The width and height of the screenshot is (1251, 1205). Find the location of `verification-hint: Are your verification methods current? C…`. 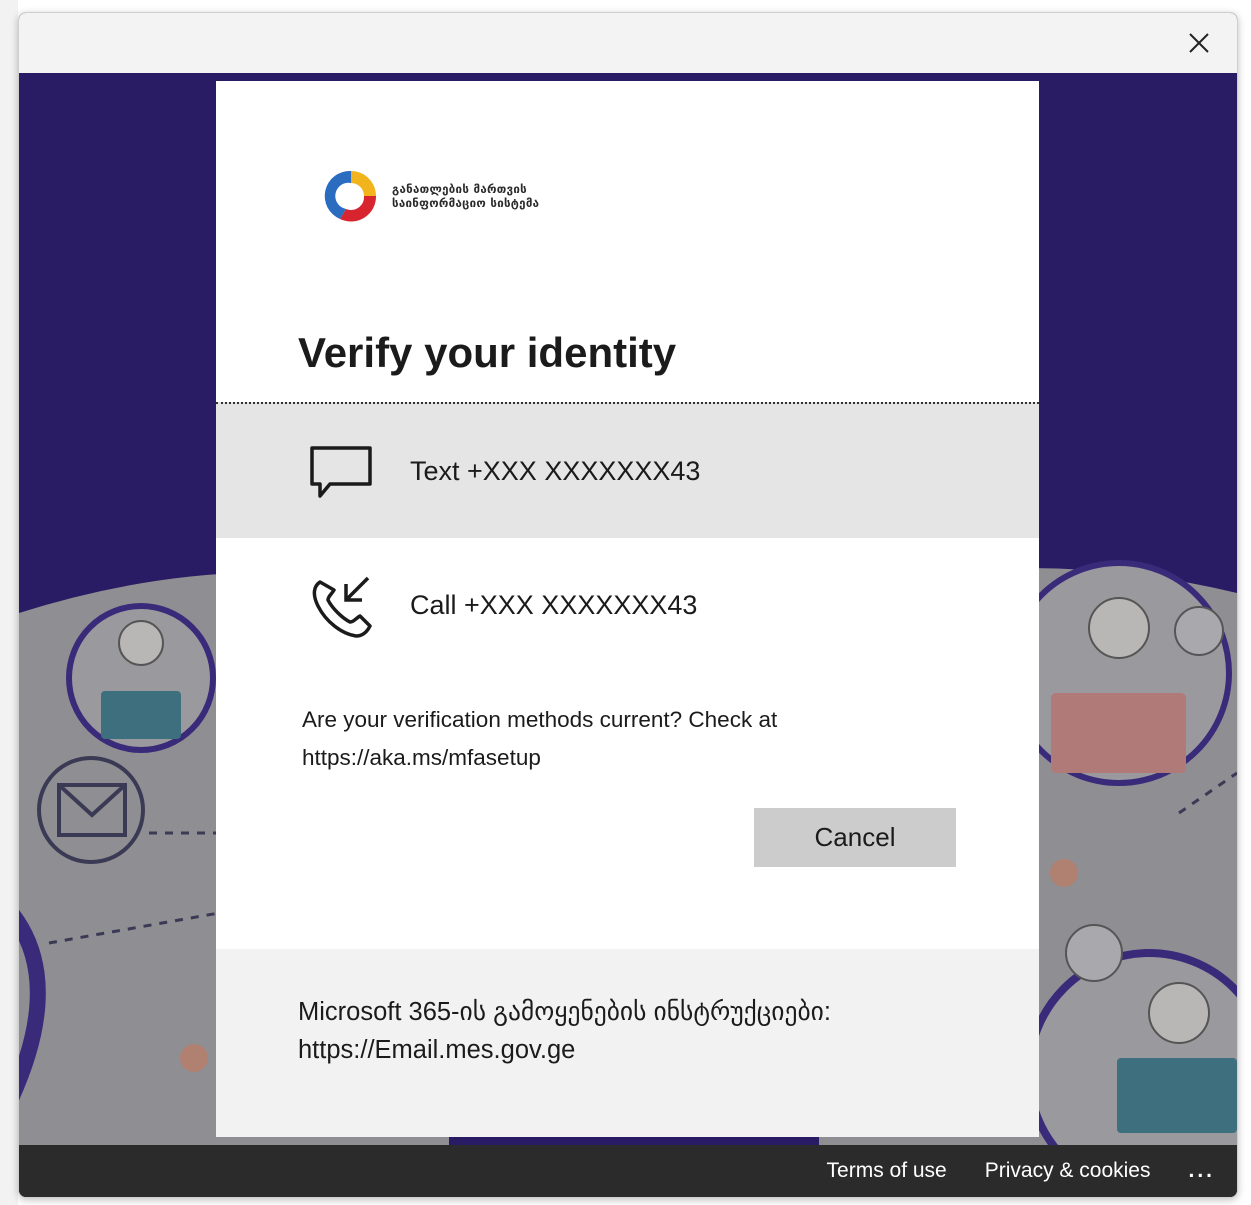

verification-hint: Are your verification methods current? C… is located at coordinates (582, 739).